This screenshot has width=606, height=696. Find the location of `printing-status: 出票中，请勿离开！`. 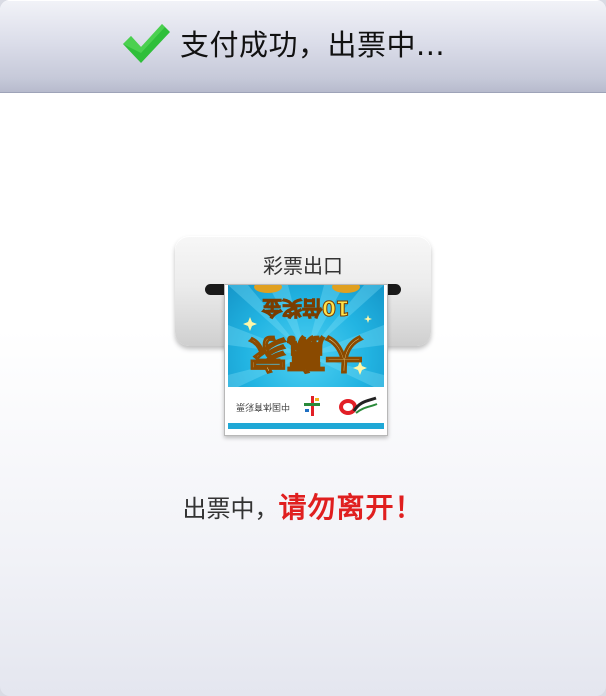

printing-status: 出票中，请勿离开！ is located at coordinates (303, 506).